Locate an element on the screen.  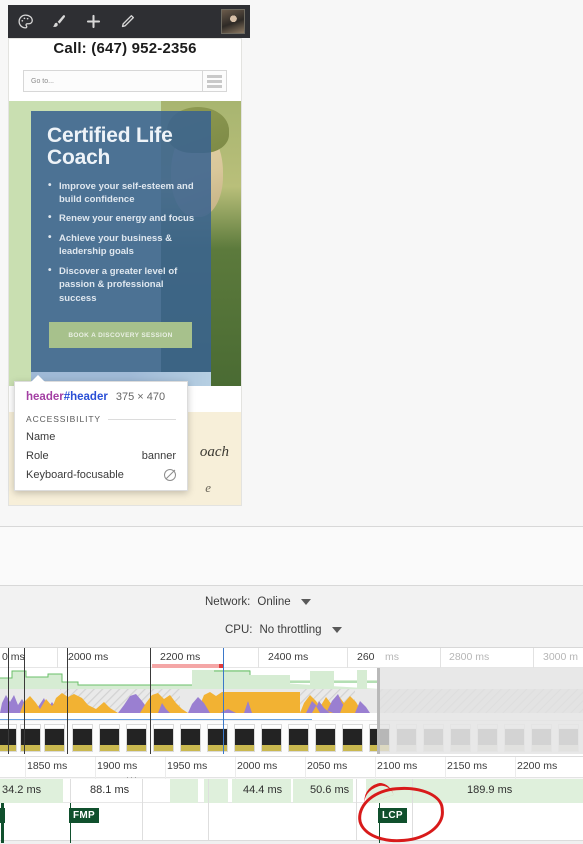
list-item: Renew your energy and focus is located at coordinates (122, 218).